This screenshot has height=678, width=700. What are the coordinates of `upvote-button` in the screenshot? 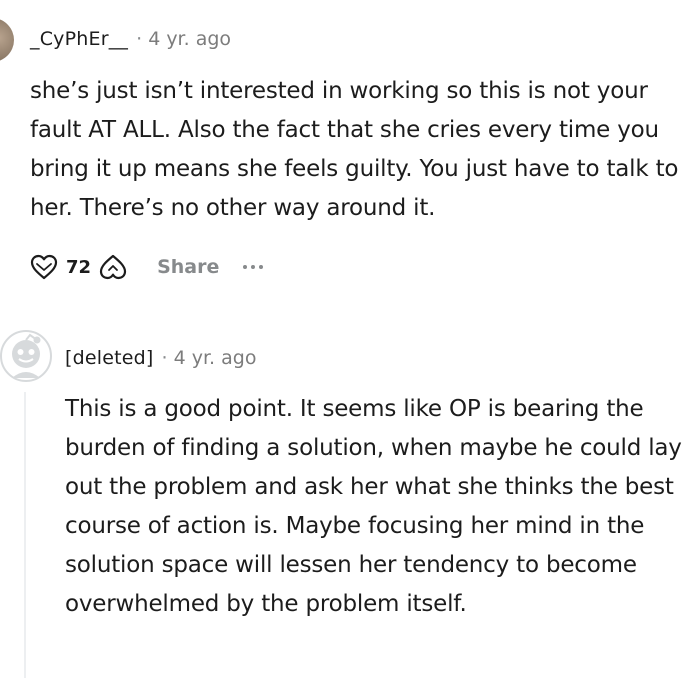 It's located at (44, 267).